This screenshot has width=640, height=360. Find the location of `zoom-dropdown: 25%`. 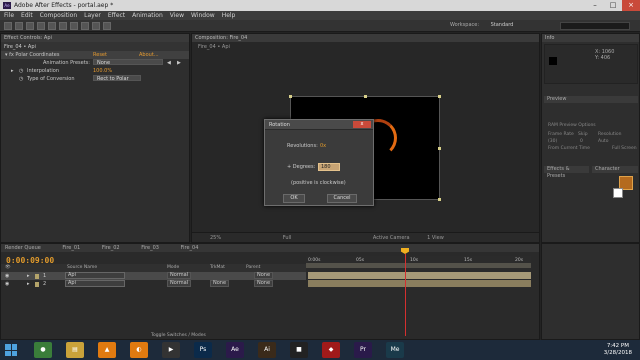

zoom-dropdown: 25% is located at coordinates (215, 238).